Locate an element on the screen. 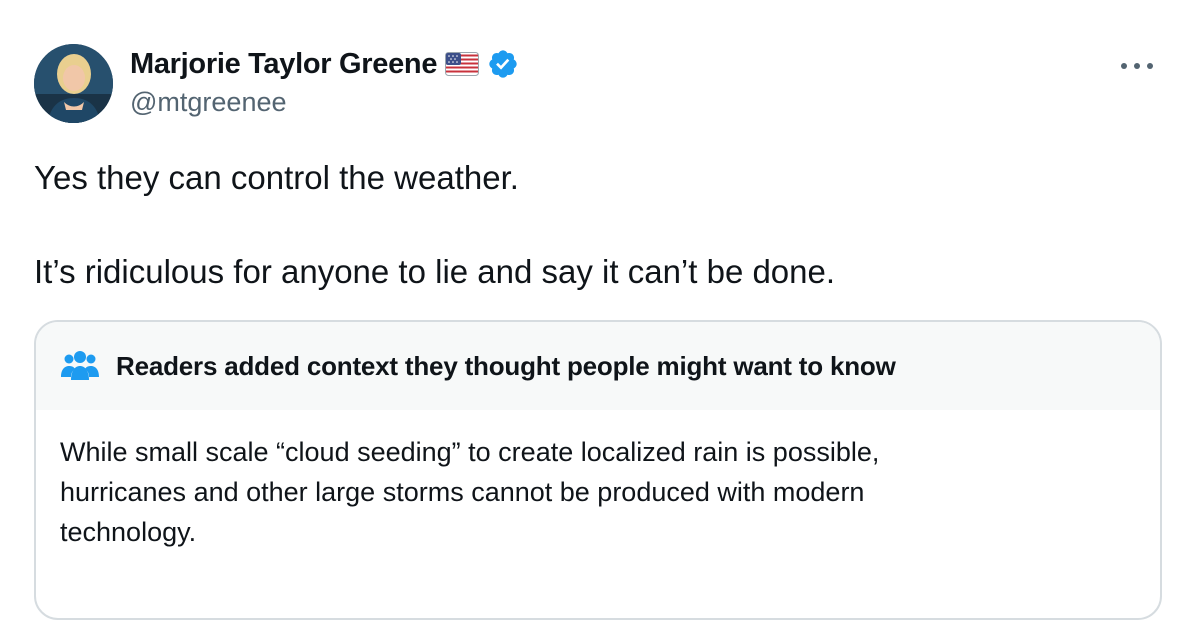 Image resolution: width=1200 pixels, height=620 pixels. avatar is located at coordinates (73, 83).